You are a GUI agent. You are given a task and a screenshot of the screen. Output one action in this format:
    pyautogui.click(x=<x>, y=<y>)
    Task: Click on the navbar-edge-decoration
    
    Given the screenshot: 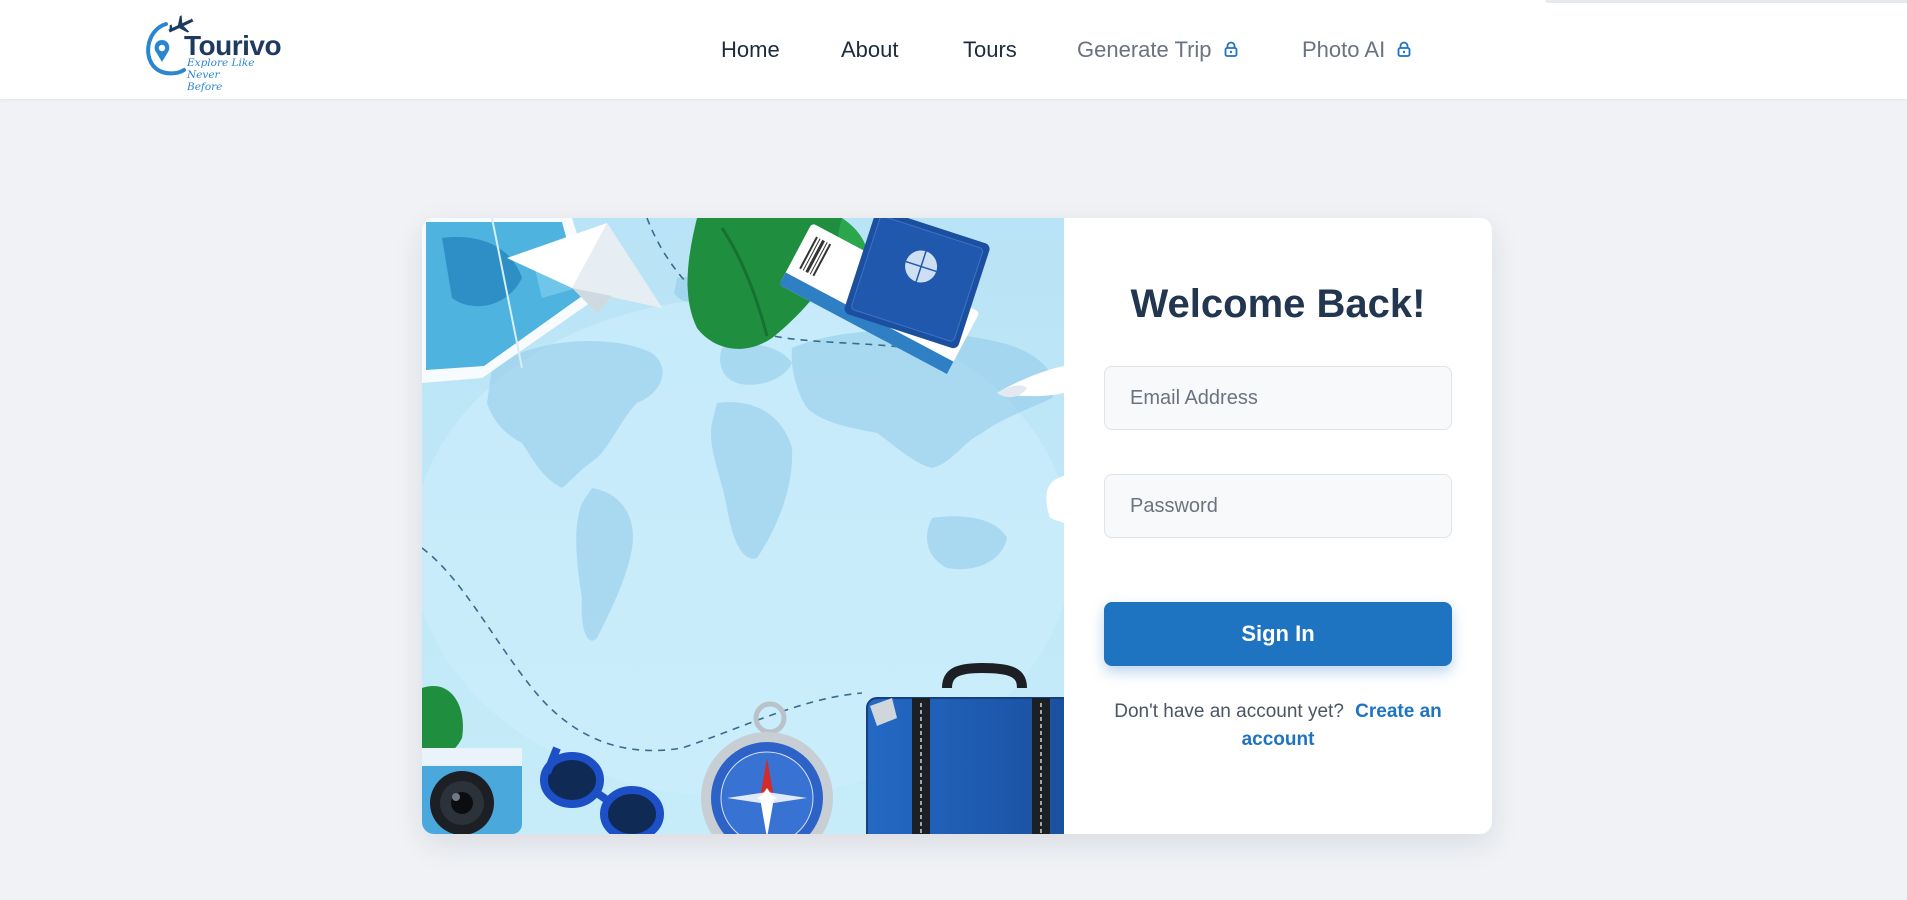 What is the action you would take?
    pyautogui.click(x=1726, y=1)
    